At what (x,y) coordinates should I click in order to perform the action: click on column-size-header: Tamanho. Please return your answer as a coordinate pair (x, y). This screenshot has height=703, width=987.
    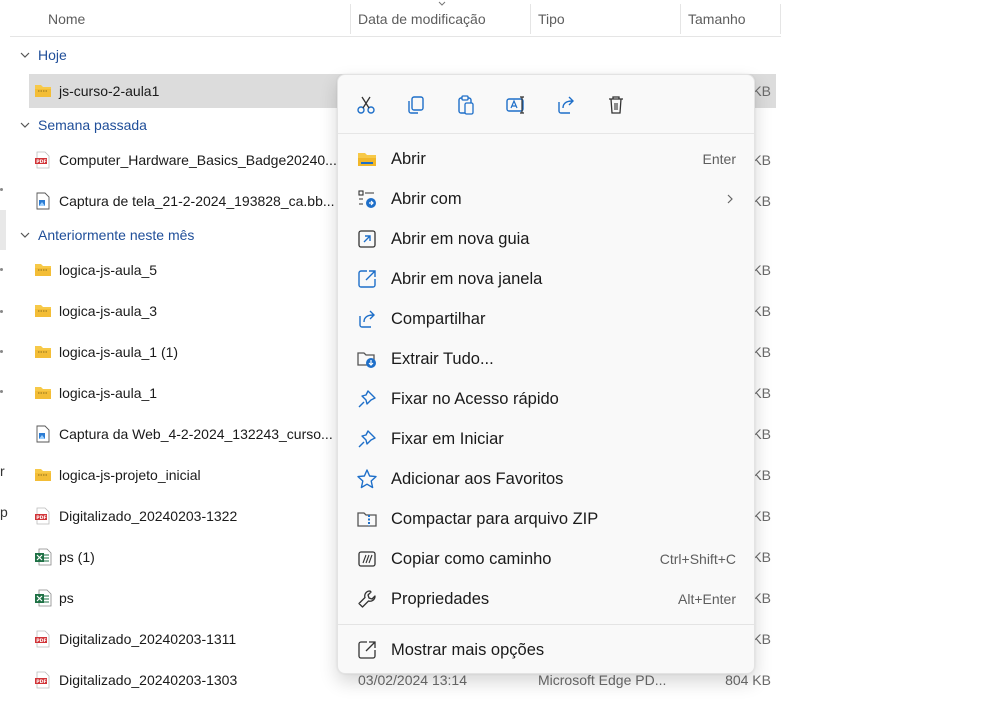
    Looking at the image, I should click on (717, 18).